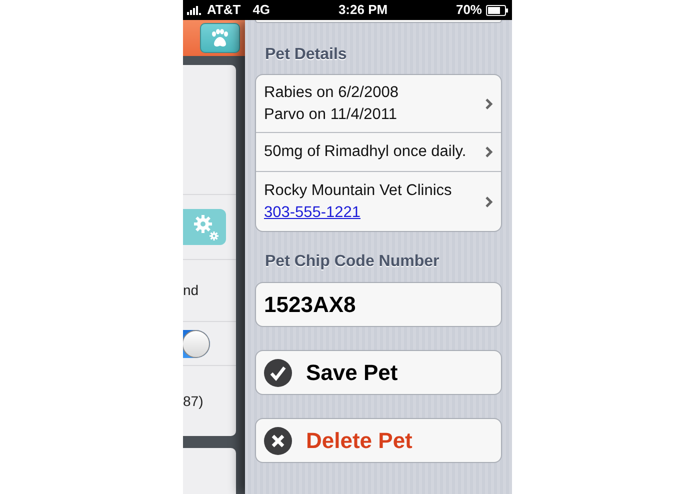 This screenshot has width=695, height=494. What do you see at coordinates (261, 10) in the screenshot?
I see `network-type: 4G` at bounding box center [261, 10].